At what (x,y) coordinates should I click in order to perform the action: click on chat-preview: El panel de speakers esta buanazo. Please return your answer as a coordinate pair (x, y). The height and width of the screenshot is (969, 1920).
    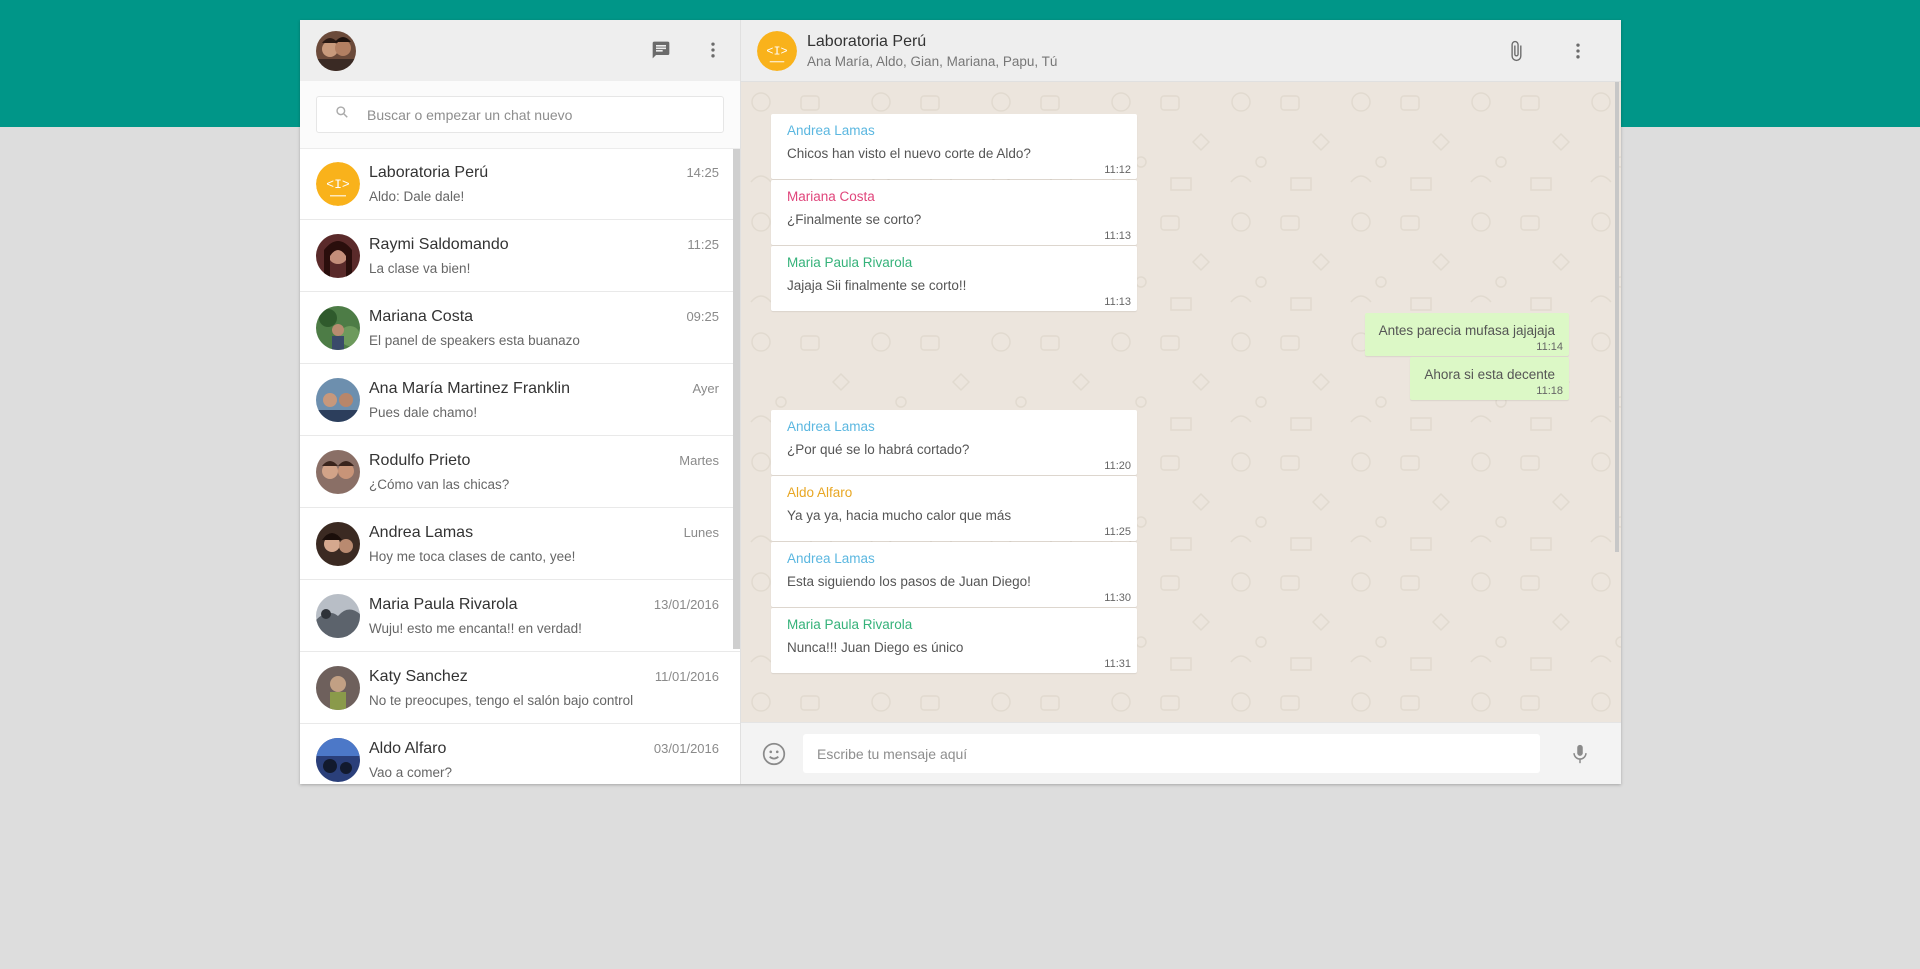
    Looking at the image, I should click on (474, 340).